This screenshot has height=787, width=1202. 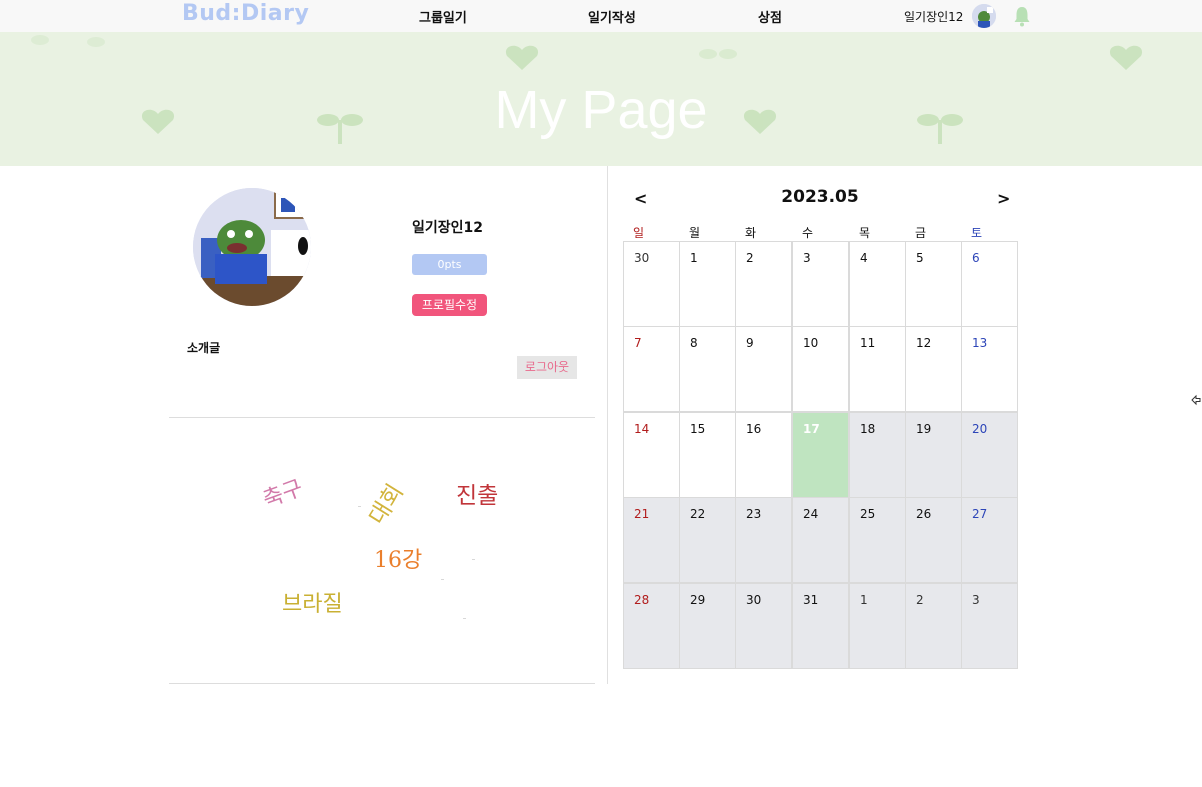 I want to click on calendar-day-number: 26, so click(x=924, y=514).